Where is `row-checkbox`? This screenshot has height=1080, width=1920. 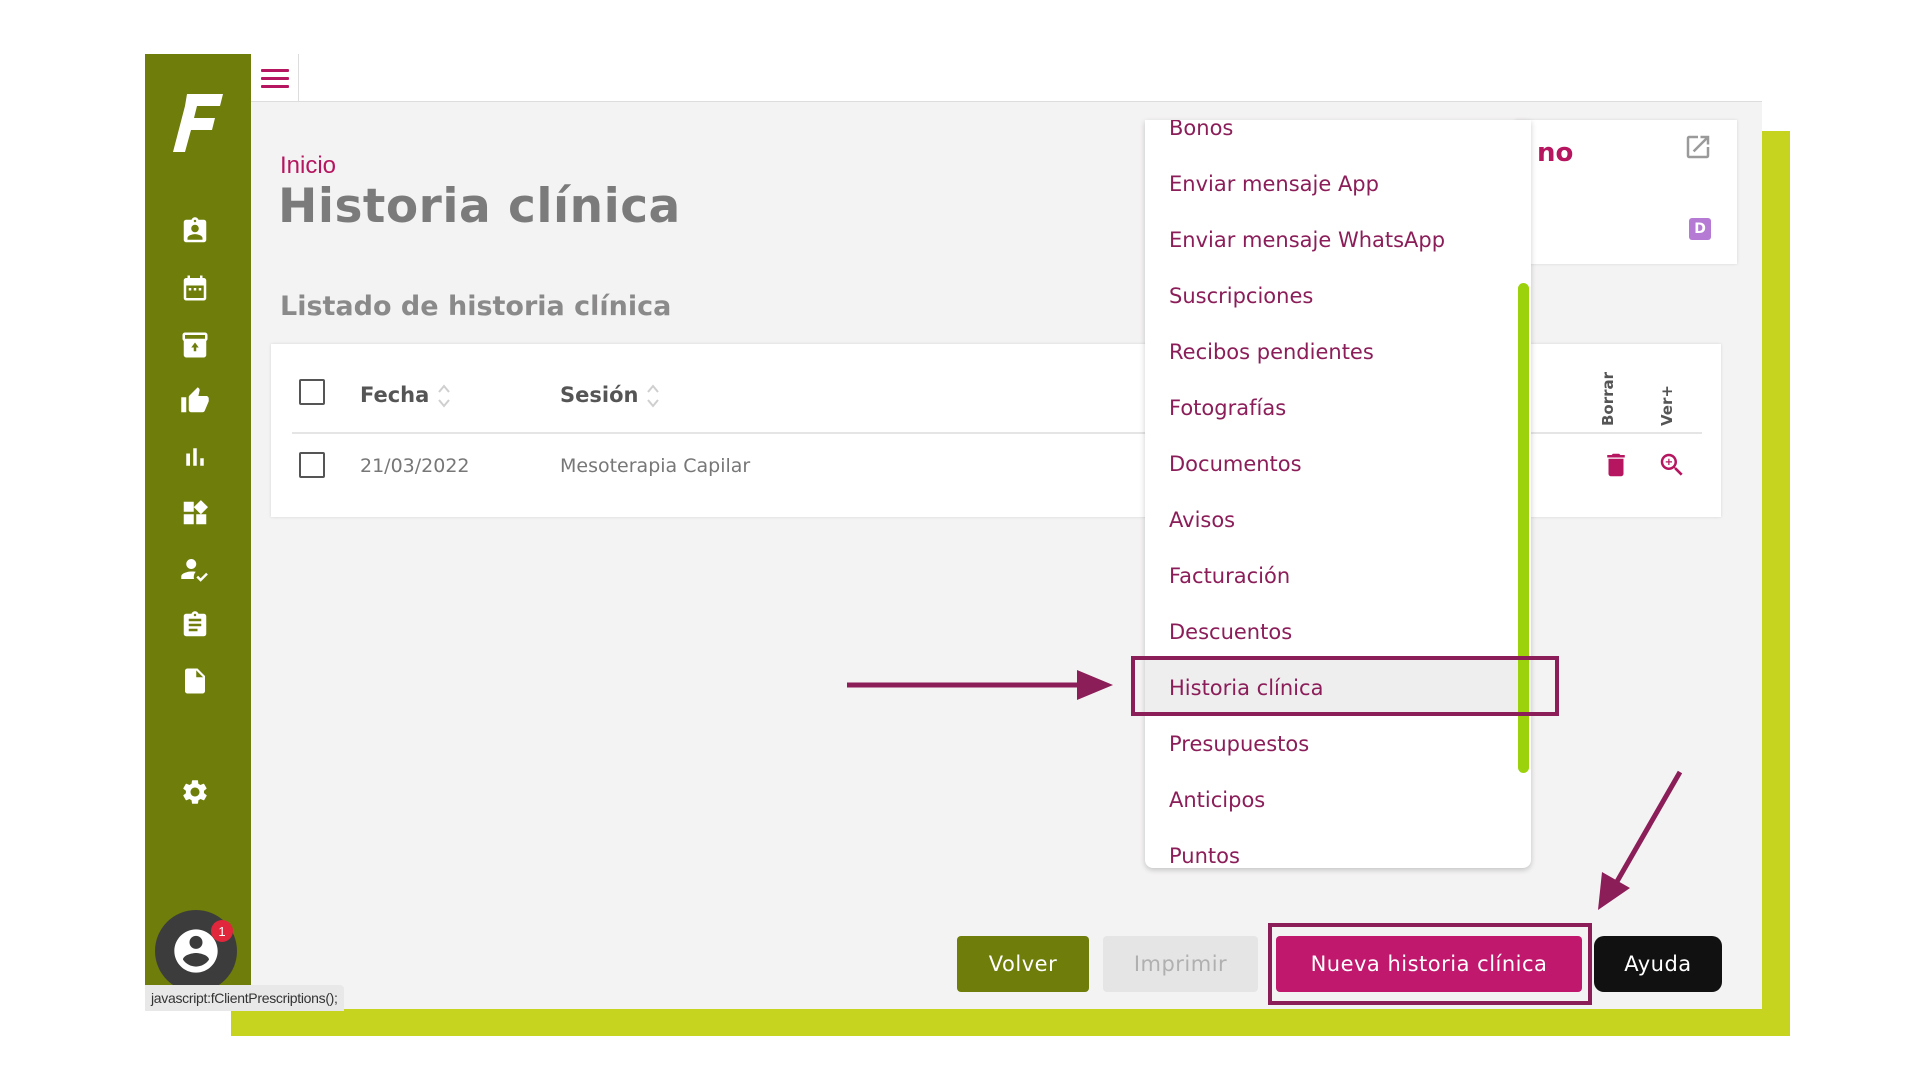 row-checkbox is located at coordinates (312, 465).